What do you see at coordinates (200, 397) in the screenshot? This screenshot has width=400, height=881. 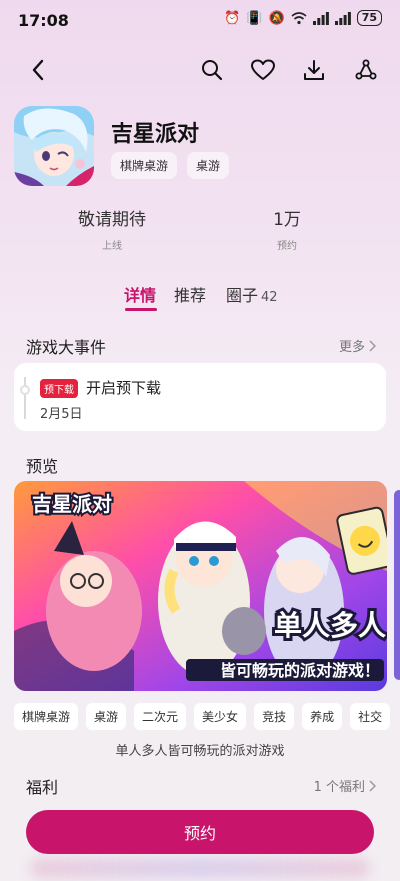 I see `event-card: 预下载 开启预下载 2月5日` at bounding box center [200, 397].